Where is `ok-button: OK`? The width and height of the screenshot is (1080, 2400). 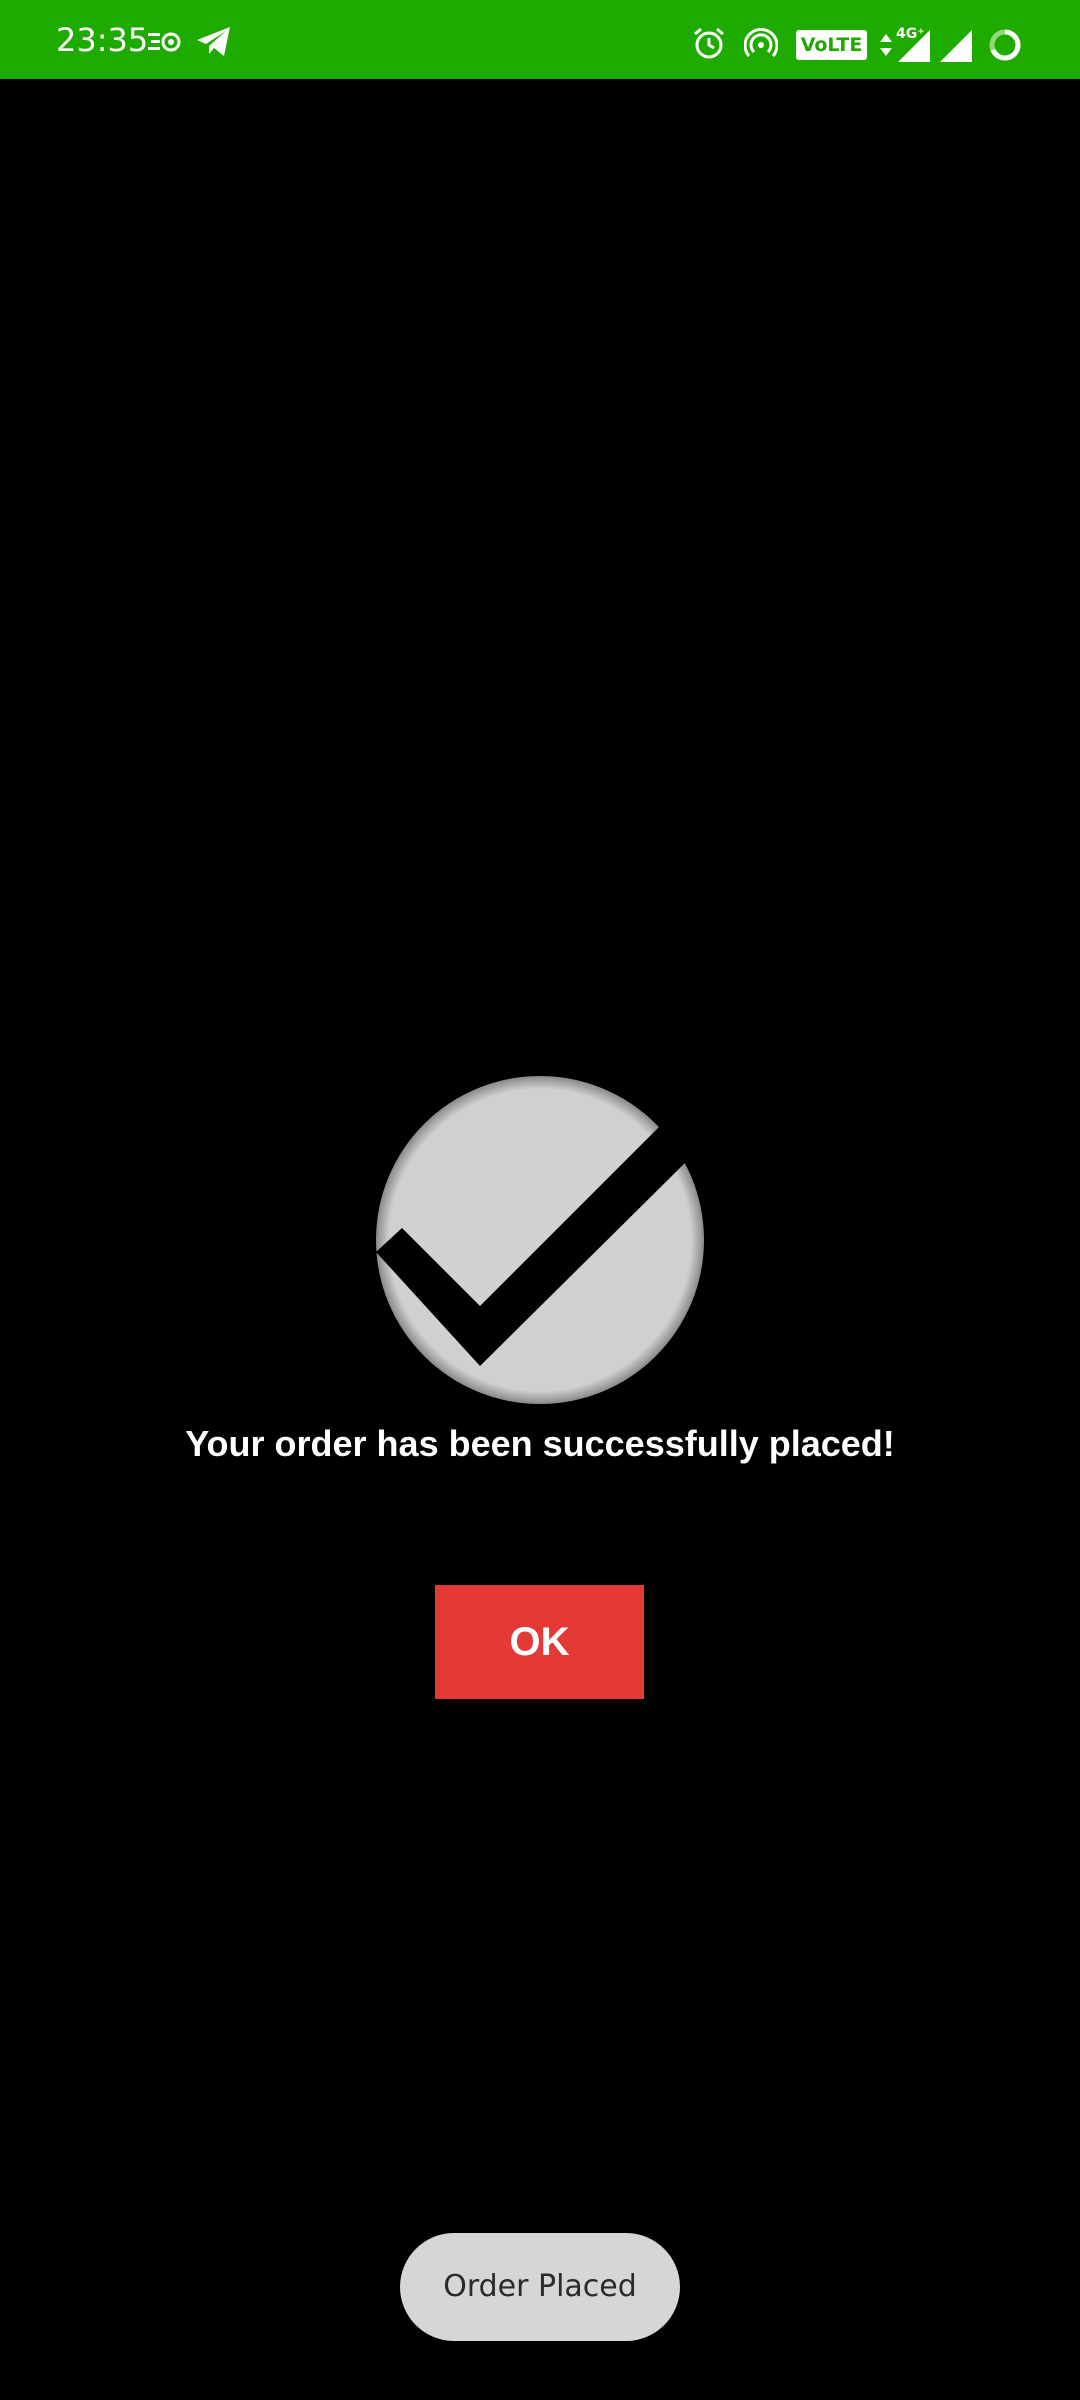
ok-button: OK is located at coordinates (539, 1642).